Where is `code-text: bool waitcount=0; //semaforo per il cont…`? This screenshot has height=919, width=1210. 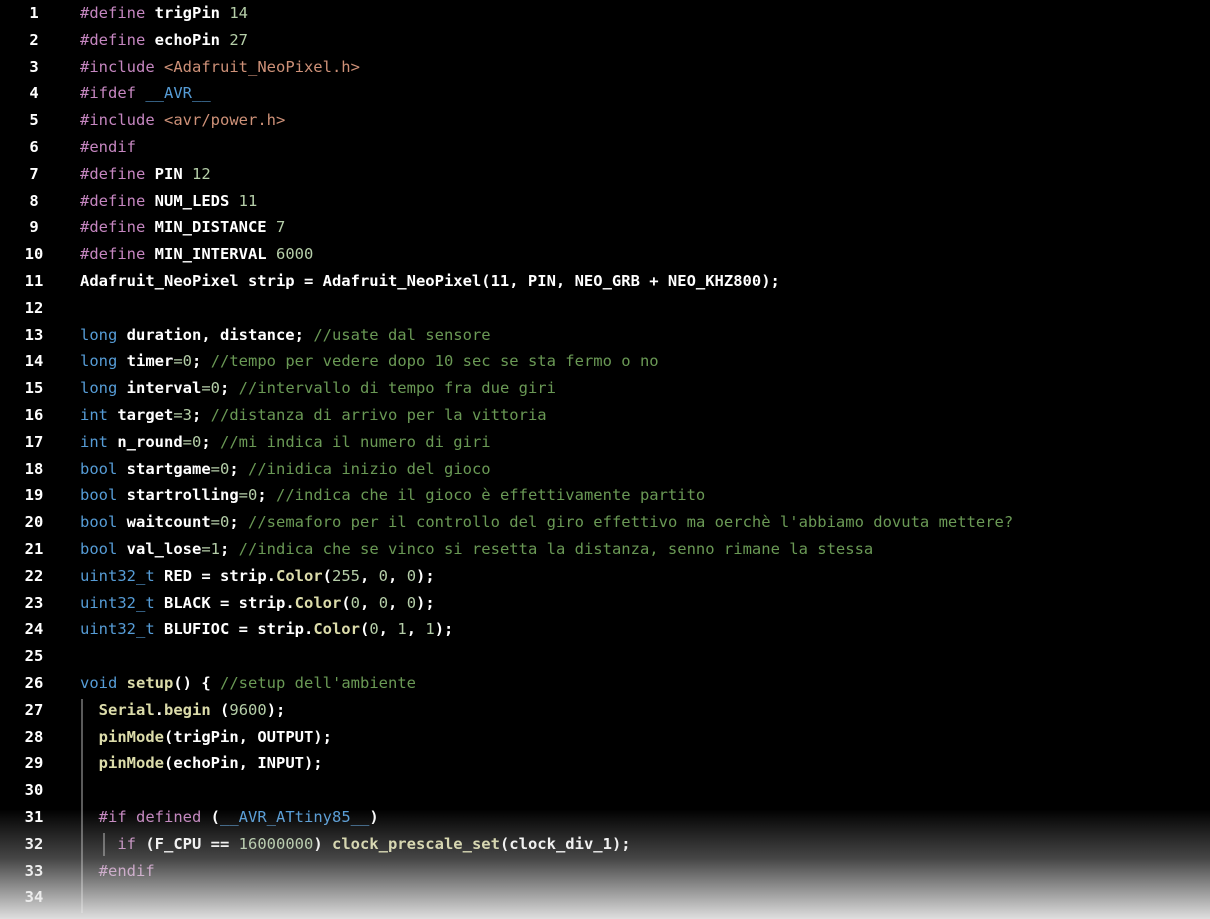 code-text: bool waitcount=0; //semaforo per il cont… is located at coordinates (546, 522).